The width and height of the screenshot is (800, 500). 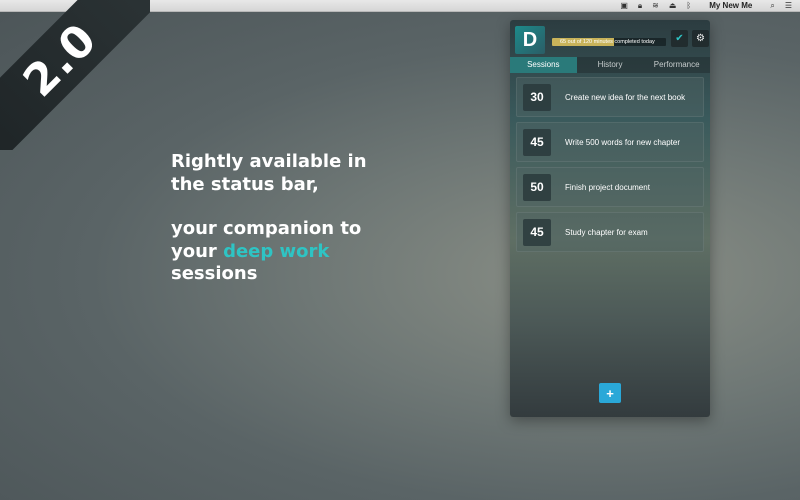 I want to click on plus-icon: +, so click(x=610, y=393).